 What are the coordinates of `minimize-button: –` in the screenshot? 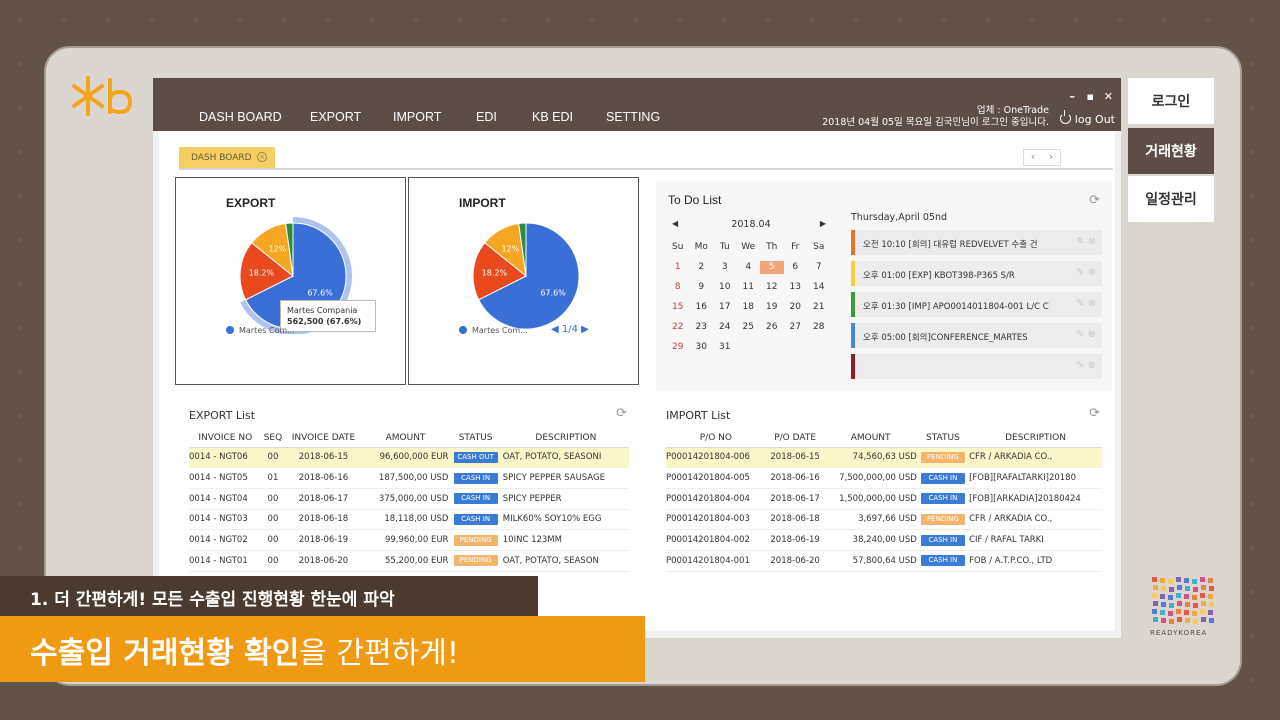 It's located at (1073, 96).